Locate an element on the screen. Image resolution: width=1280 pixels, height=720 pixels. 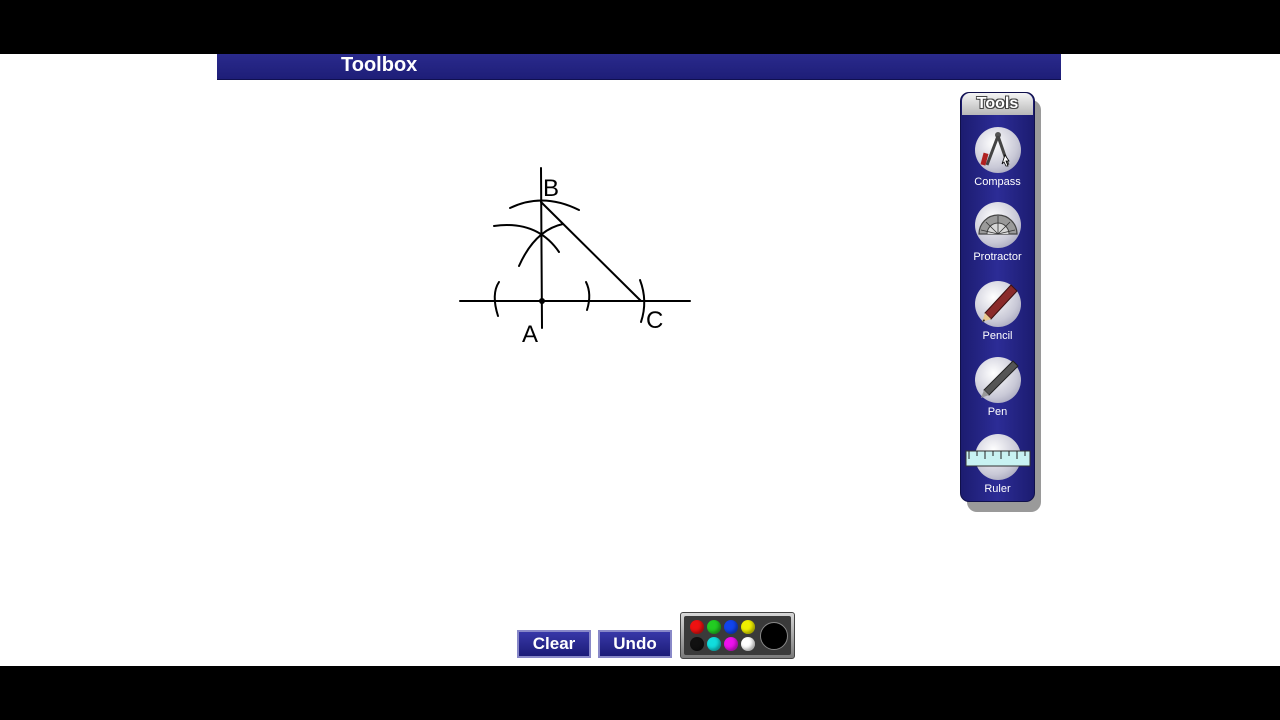
pen-label: Pen is located at coordinates (997, 412).